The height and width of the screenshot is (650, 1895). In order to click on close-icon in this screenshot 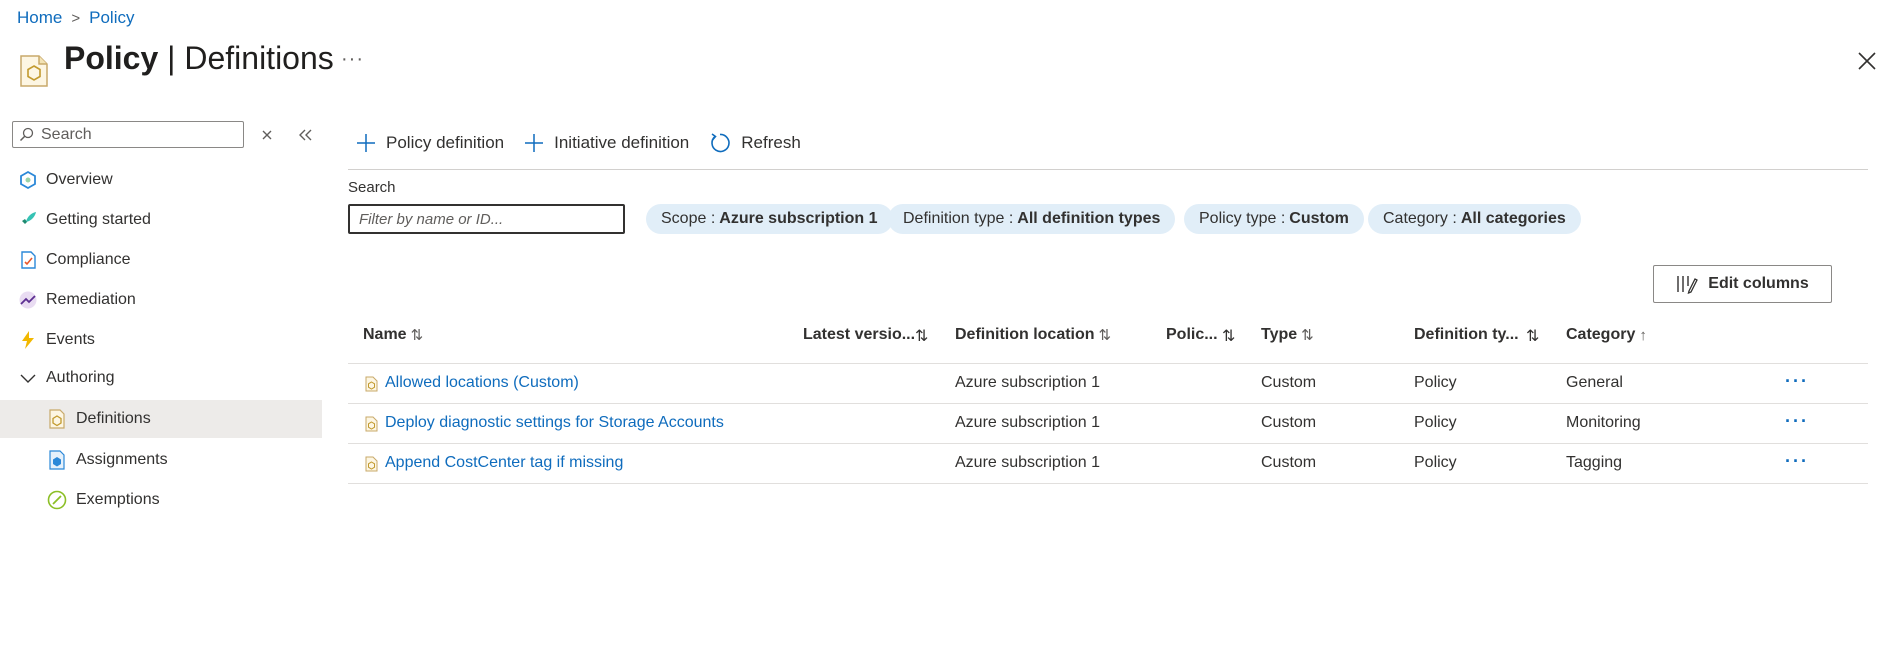, I will do `click(1867, 61)`.